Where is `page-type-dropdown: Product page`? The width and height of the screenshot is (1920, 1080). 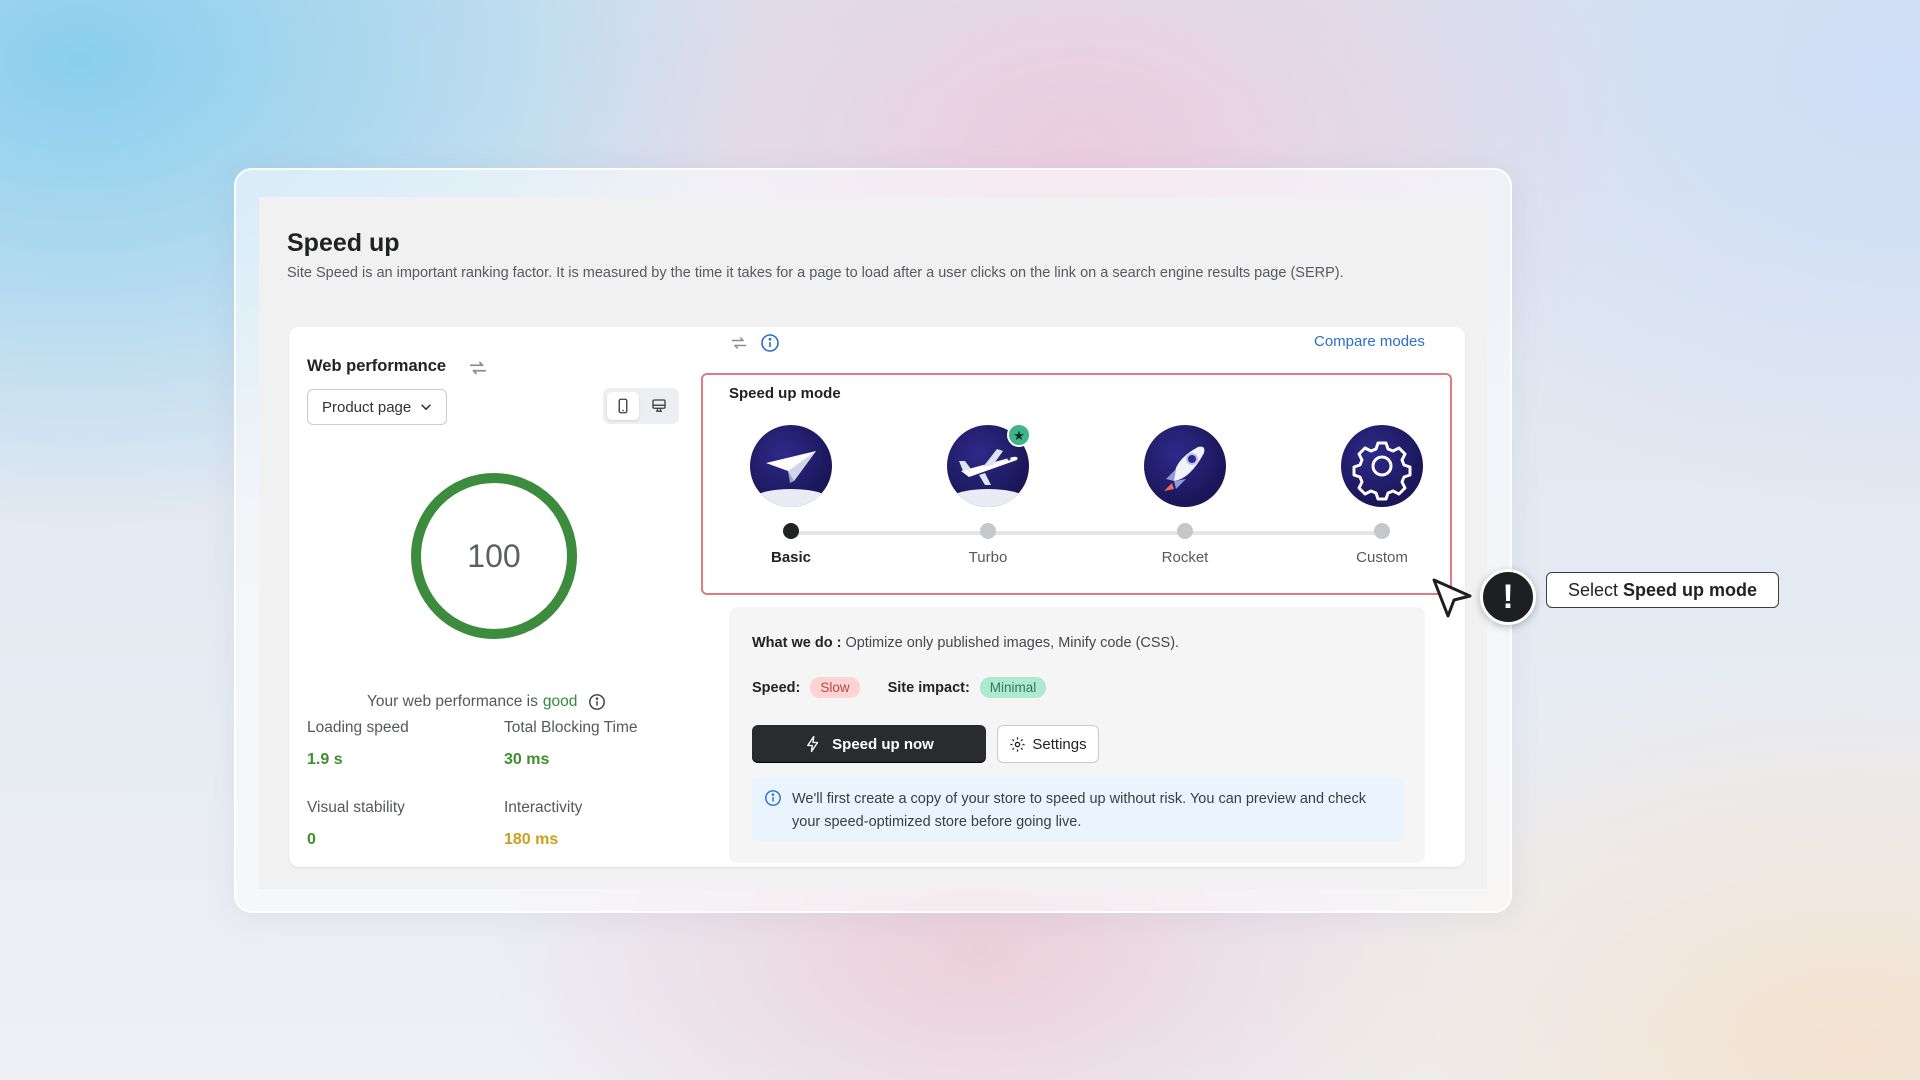
page-type-dropdown: Product page is located at coordinates (377, 407).